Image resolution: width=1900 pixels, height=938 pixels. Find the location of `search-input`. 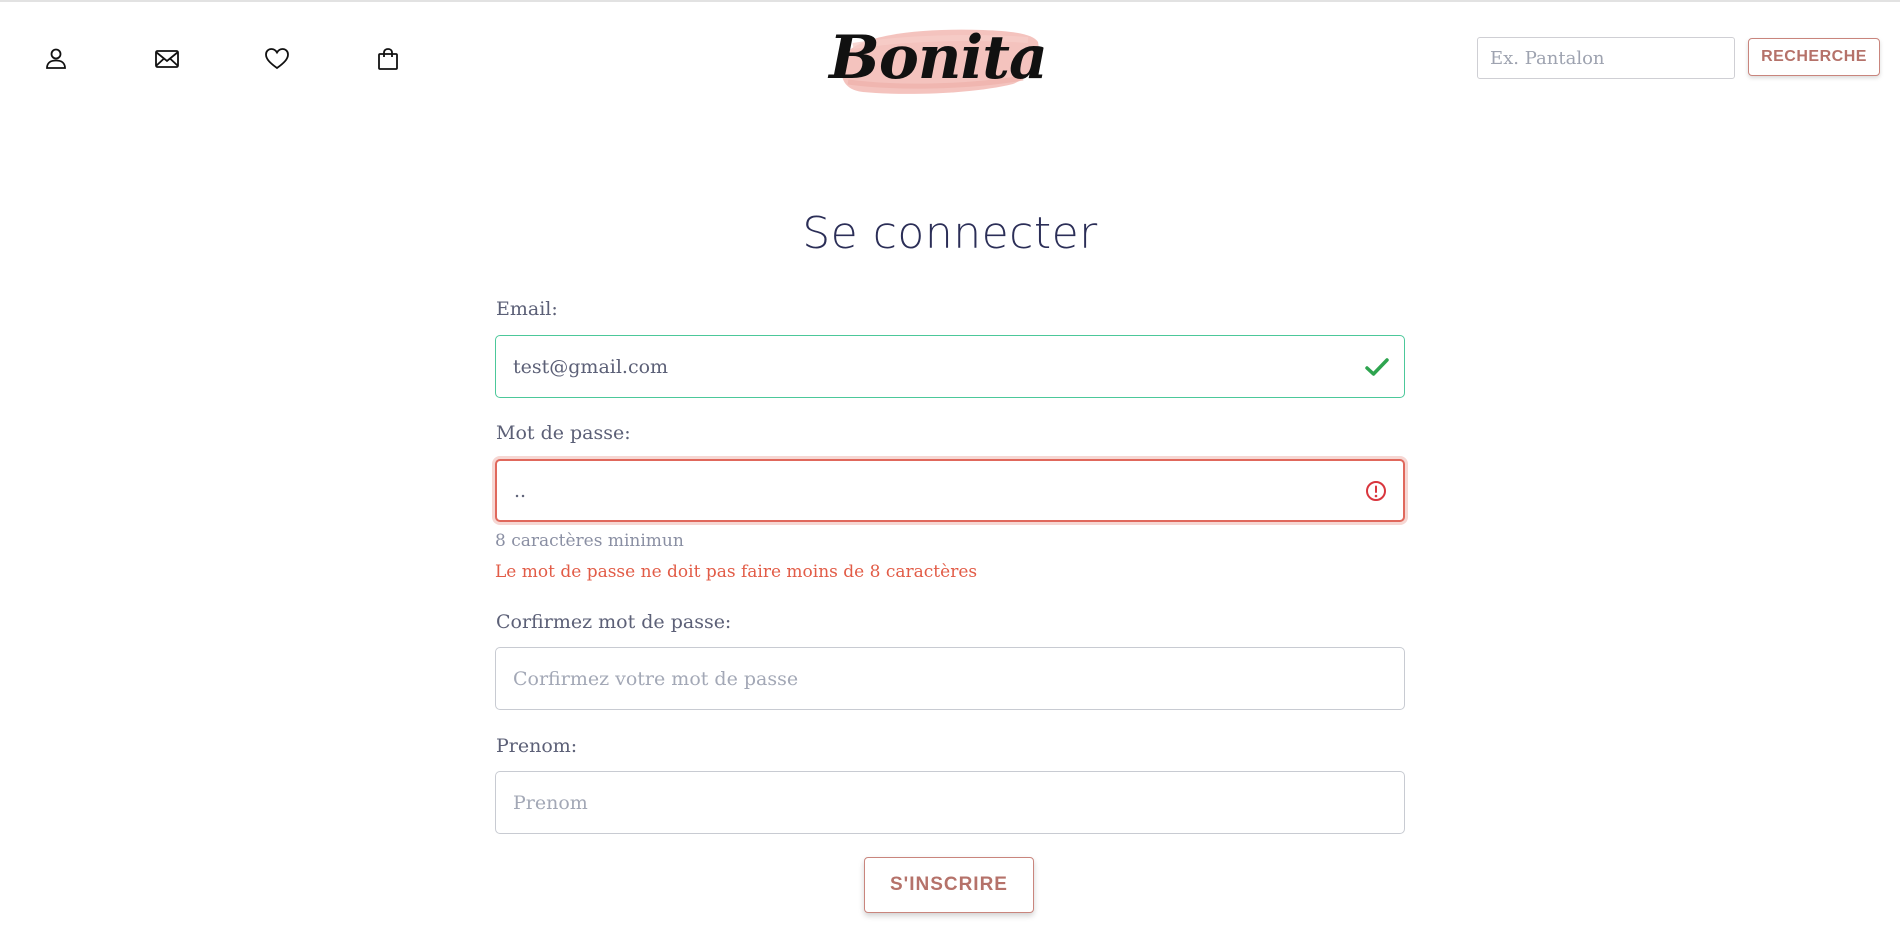

search-input is located at coordinates (1606, 58).